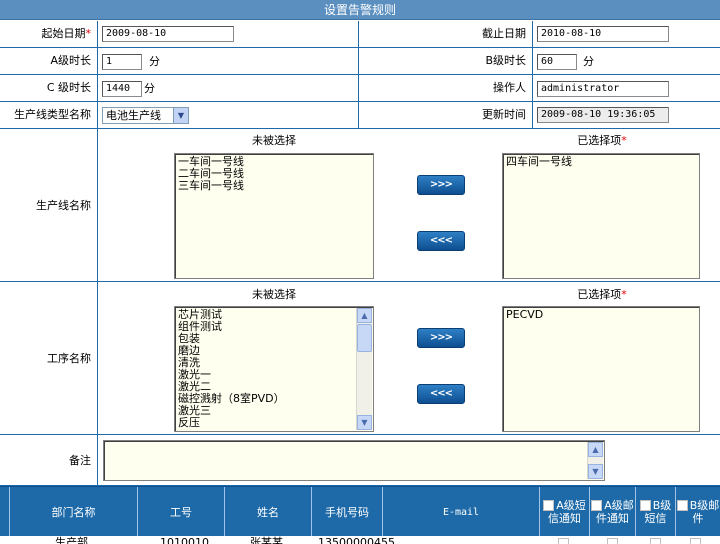  Describe the element at coordinates (360, 10) in the screenshot. I see `page-title: 设置告警规则` at that location.